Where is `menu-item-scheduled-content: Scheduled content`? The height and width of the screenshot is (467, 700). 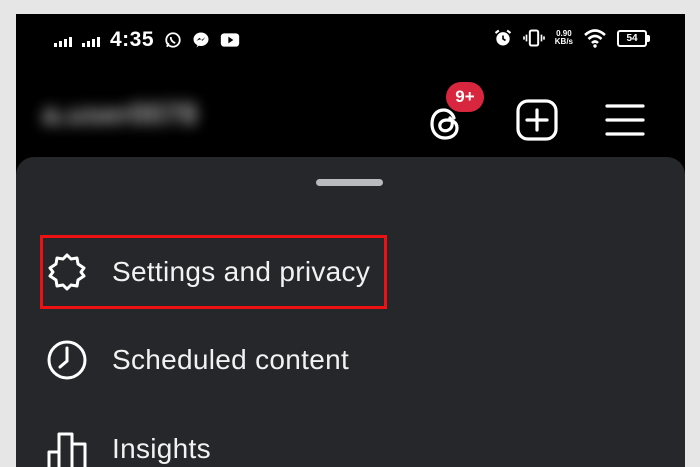 menu-item-scheduled-content: Scheduled content is located at coordinates (196, 360).